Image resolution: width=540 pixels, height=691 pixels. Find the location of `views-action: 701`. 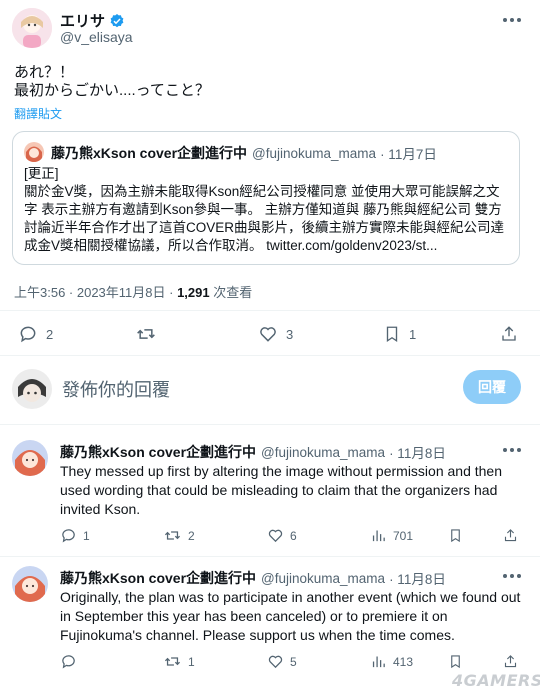

views-action: 701 is located at coordinates (391, 535).